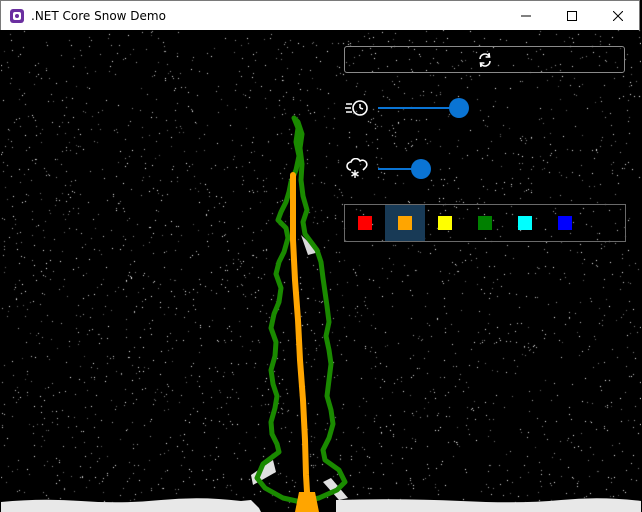  Describe the element at coordinates (321, 505) in the screenshot. I see `snow-ground` at that location.